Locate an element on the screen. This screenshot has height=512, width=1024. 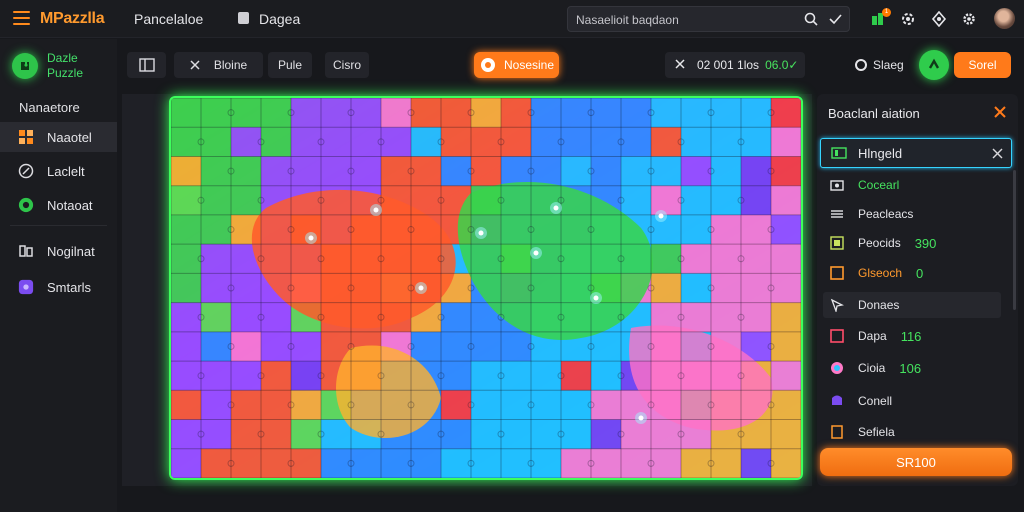
sidebar-item-naaotel: Naaotel is located at coordinates (58, 137).